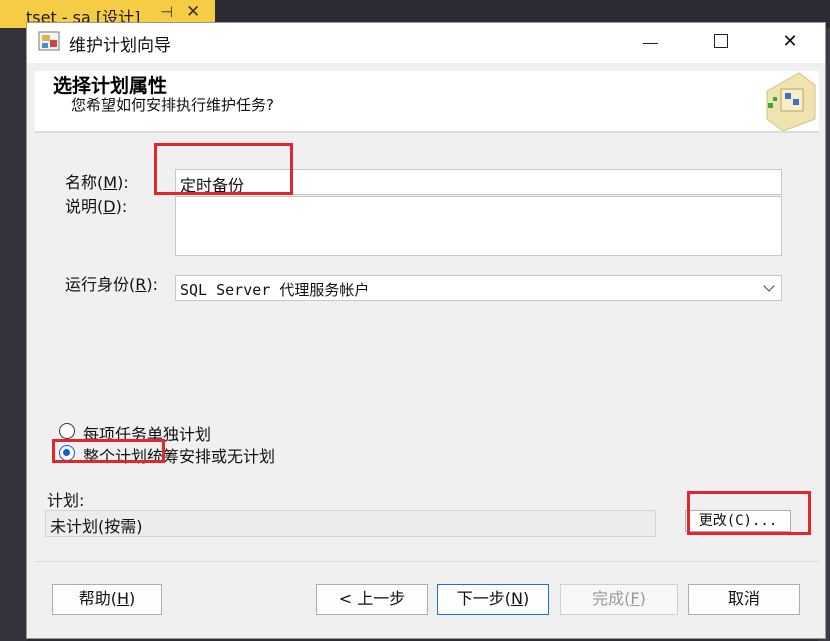 The image size is (830, 641). Describe the element at coordinates (96, 206) in the screenshot. I see `description-label: 说明(D):` at that location.